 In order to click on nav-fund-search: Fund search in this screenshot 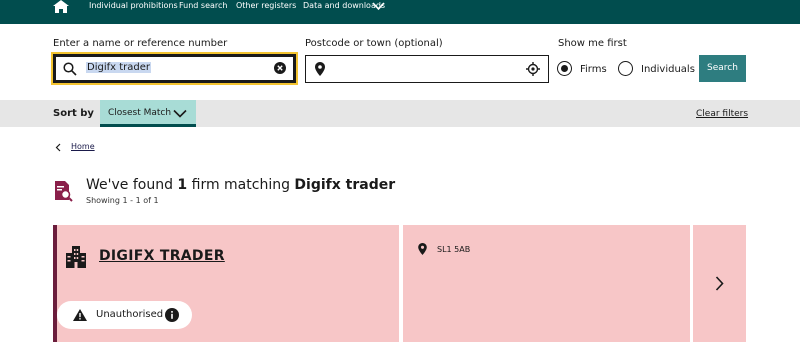, I will do `click(203, 5)`.